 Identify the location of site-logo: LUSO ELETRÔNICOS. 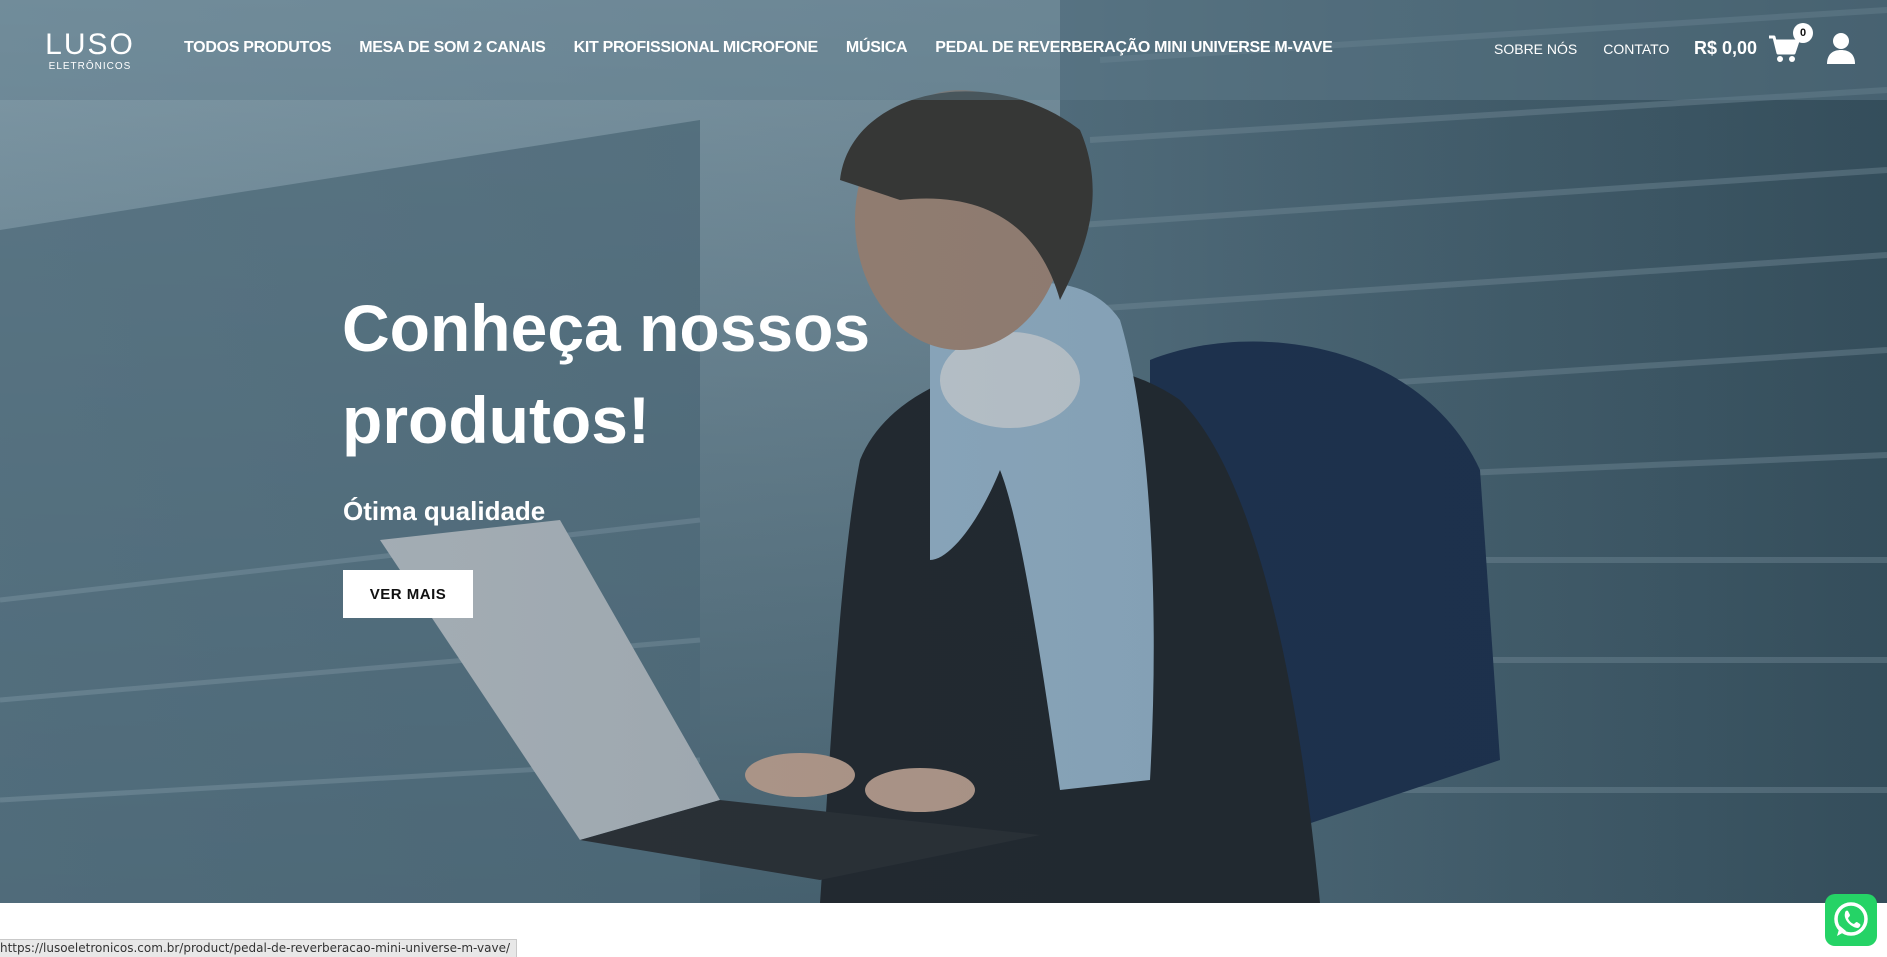
(90, 48).